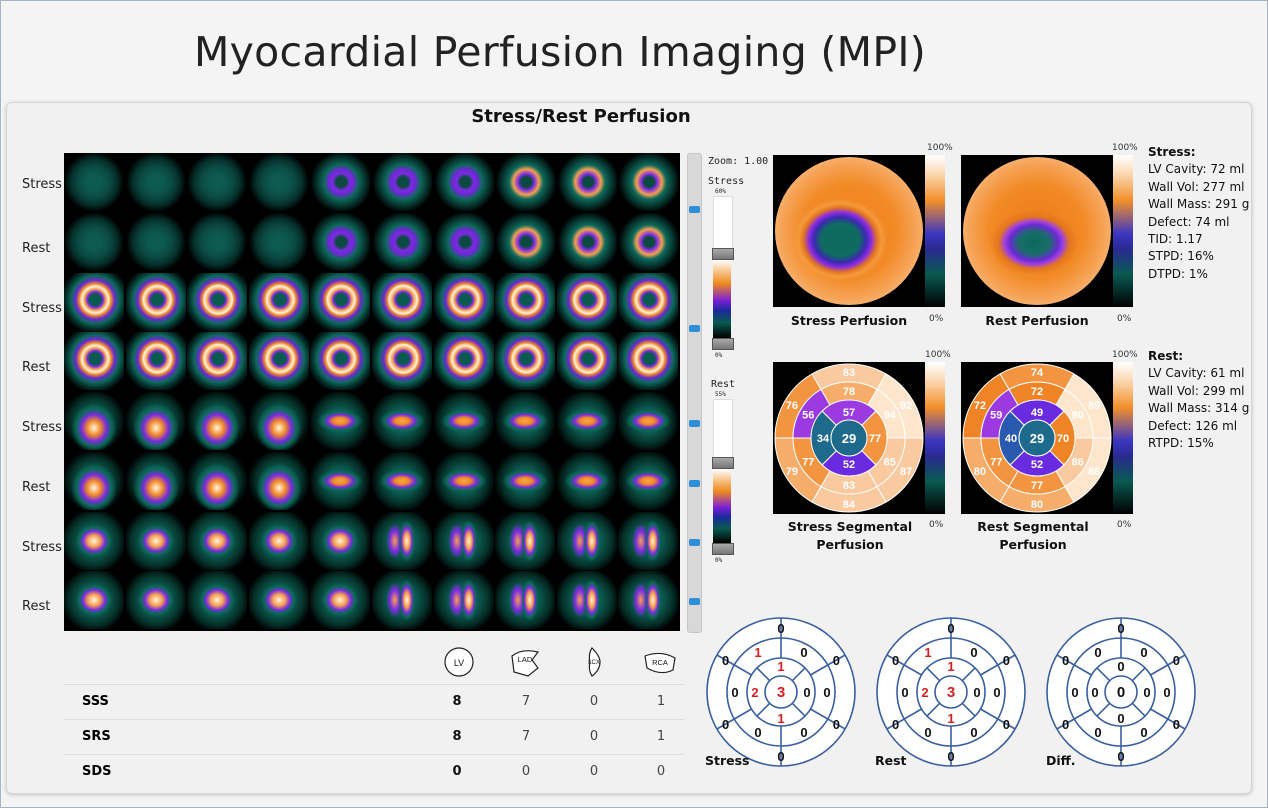  What do you see at coordinates (723, 549) in the screenshot?
I see `rest-scale-handle-bottom` at bounding box center [723, 549].